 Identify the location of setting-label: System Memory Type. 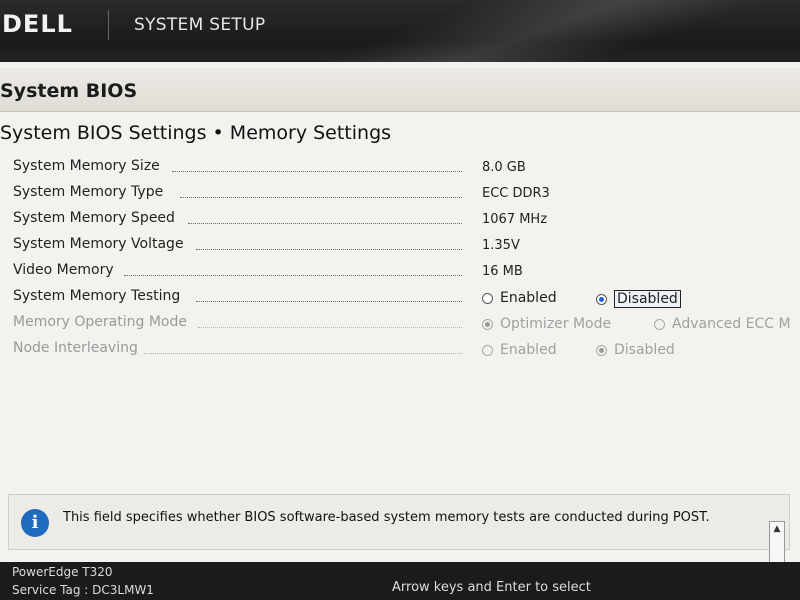
(88, 192).